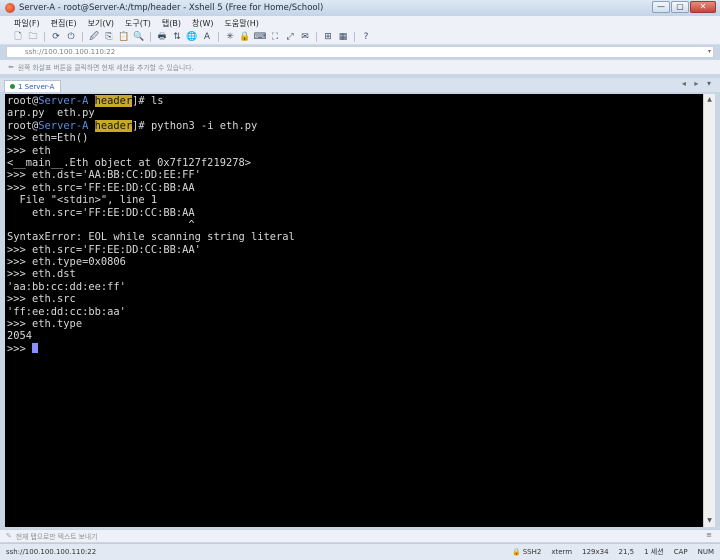 The image size is (720, 560). What do you see at coordinates (562, 552) in the screenshot?
I see `status-term: xterm` at bounding box center [562, 552].